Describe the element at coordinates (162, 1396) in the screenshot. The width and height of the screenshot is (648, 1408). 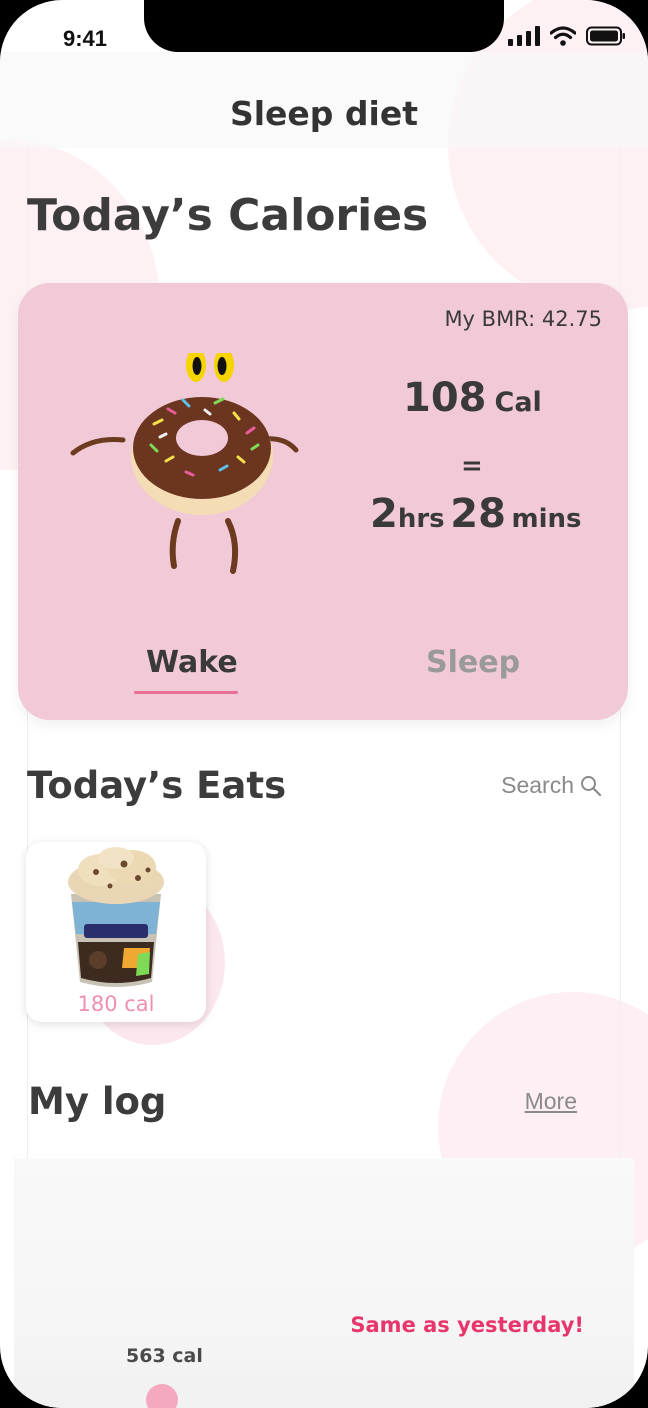
I see `log-donut-icon` at that location.